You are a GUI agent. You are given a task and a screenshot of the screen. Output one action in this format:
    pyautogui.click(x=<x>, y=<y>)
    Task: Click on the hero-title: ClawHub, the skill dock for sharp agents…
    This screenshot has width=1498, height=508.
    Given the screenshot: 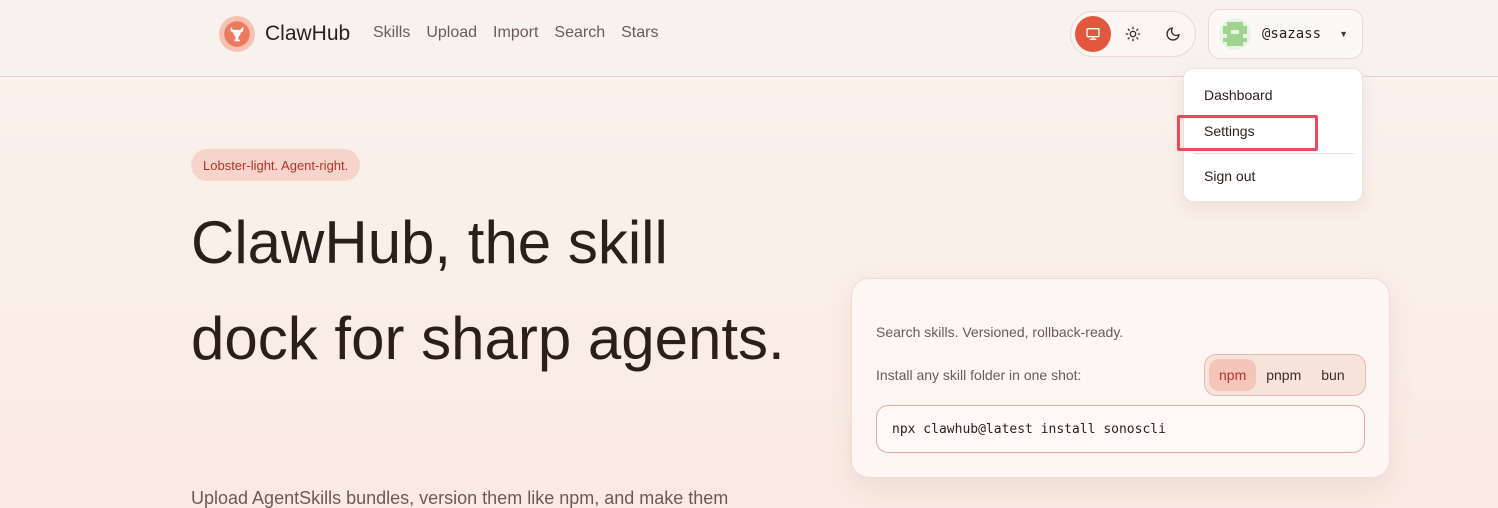 What is the action you would take?
    pyautogui.click(x=488, y=290)
    